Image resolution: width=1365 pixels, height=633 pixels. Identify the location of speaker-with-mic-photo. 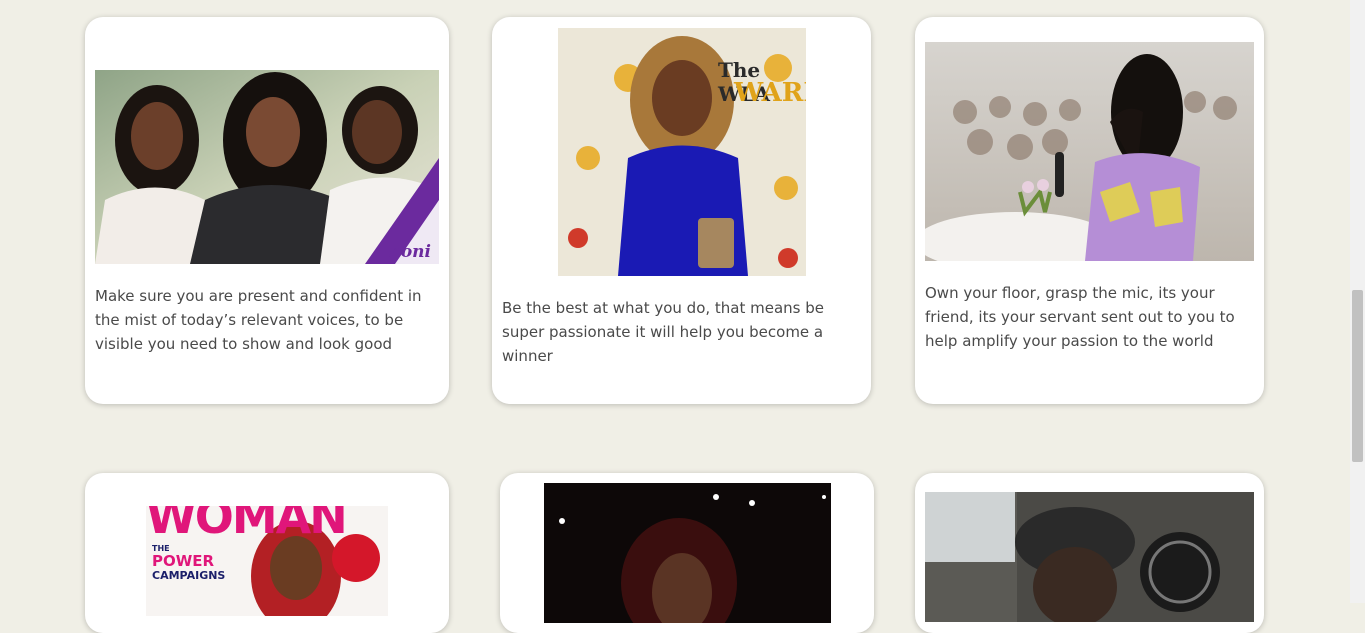
(1089, 151).